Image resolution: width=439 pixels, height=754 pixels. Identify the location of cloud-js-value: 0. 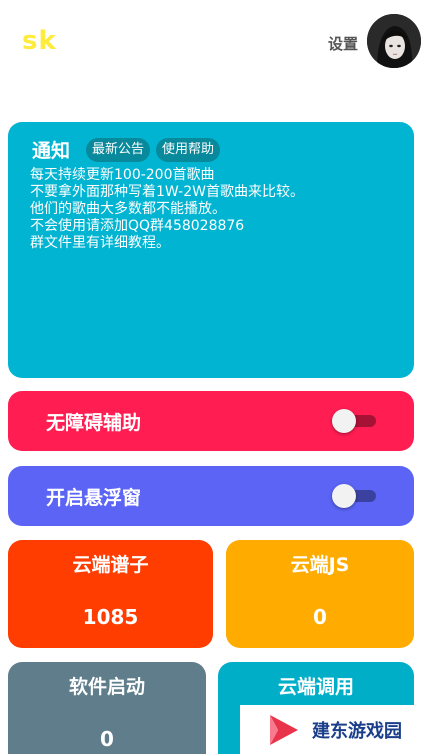
(320, 617).